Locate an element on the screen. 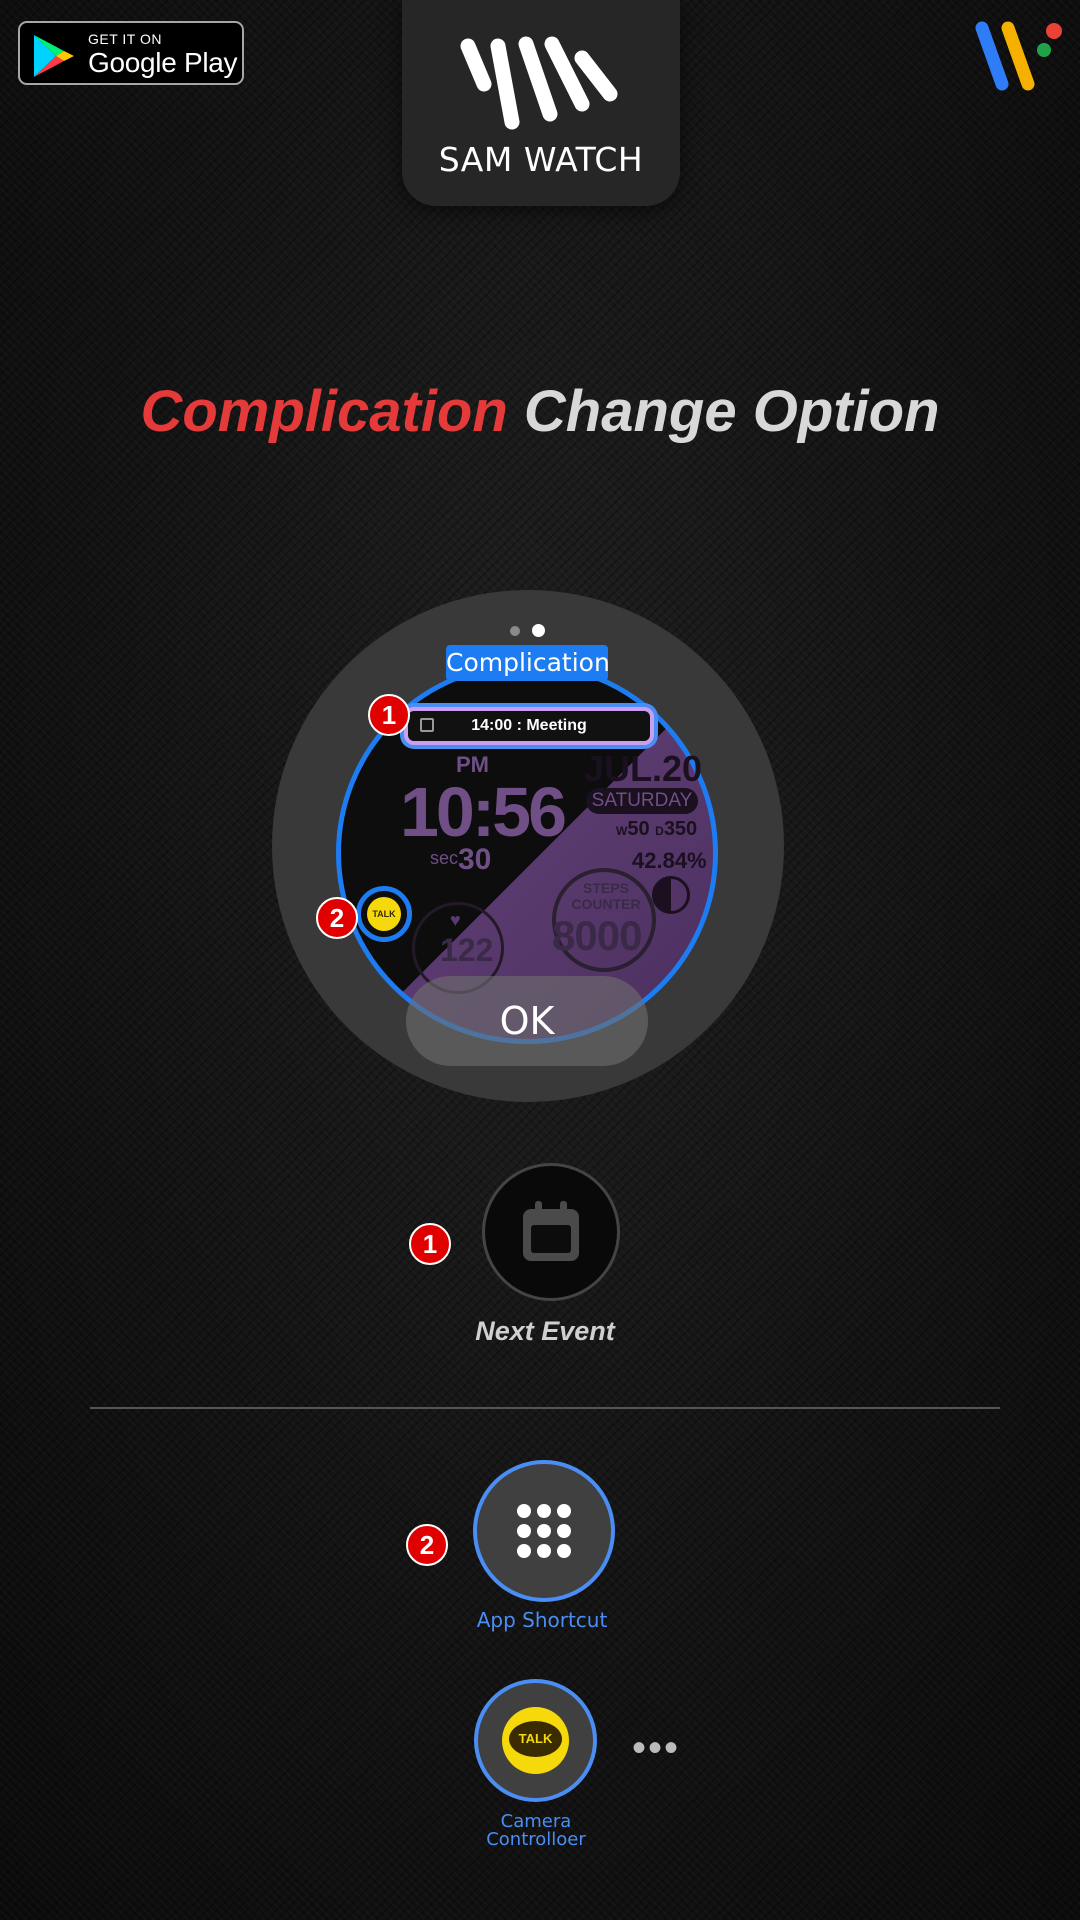 The height and width of the screenshot is (1920, 1080). day-text: SATURDAY is located at coordinates (642, 801).